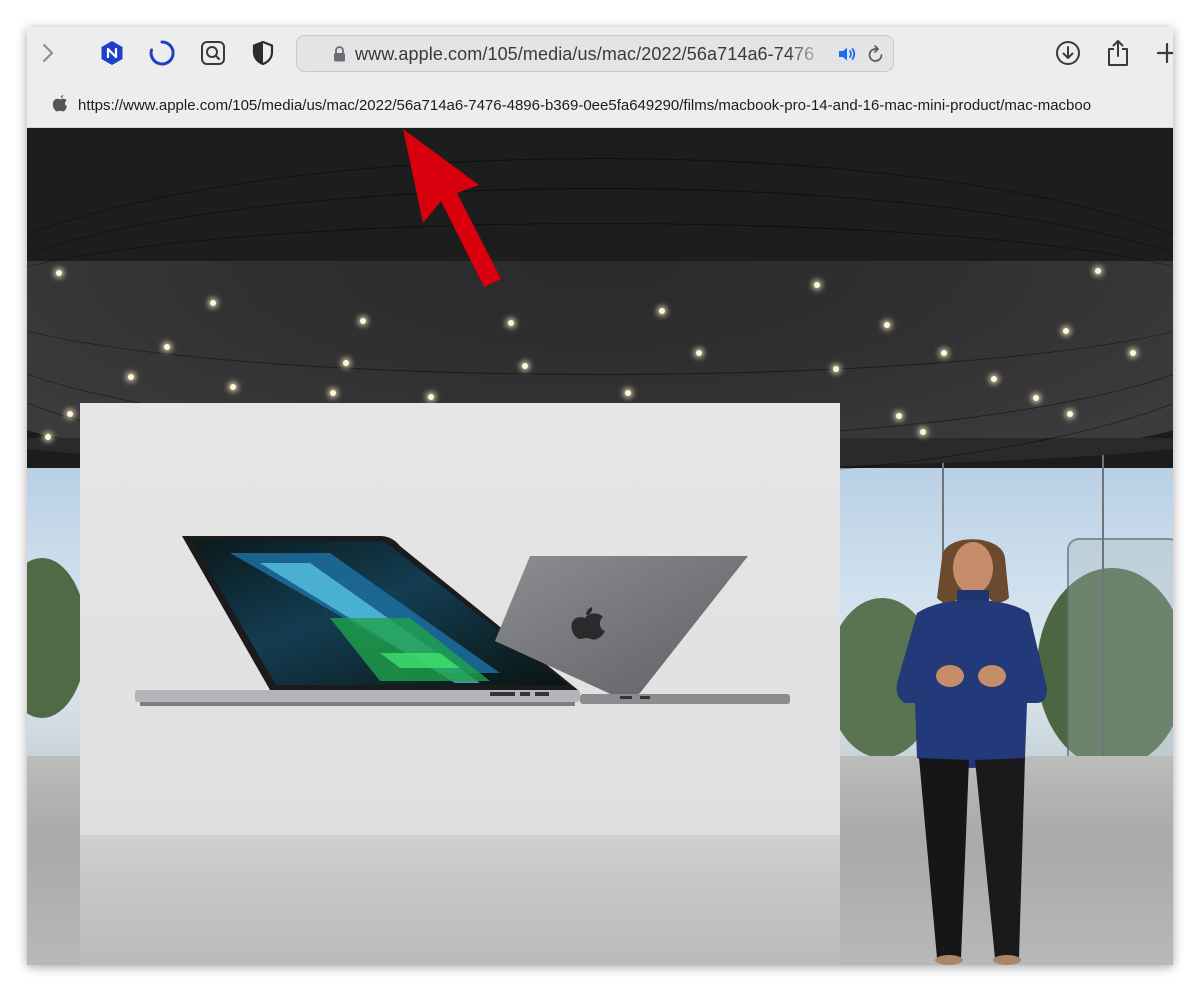 Image resolution: width=1200 pixels, height=992 pixels. Describe the element at coordinates (1068, 53) in the screenshot. I see `download-icon` at that location.